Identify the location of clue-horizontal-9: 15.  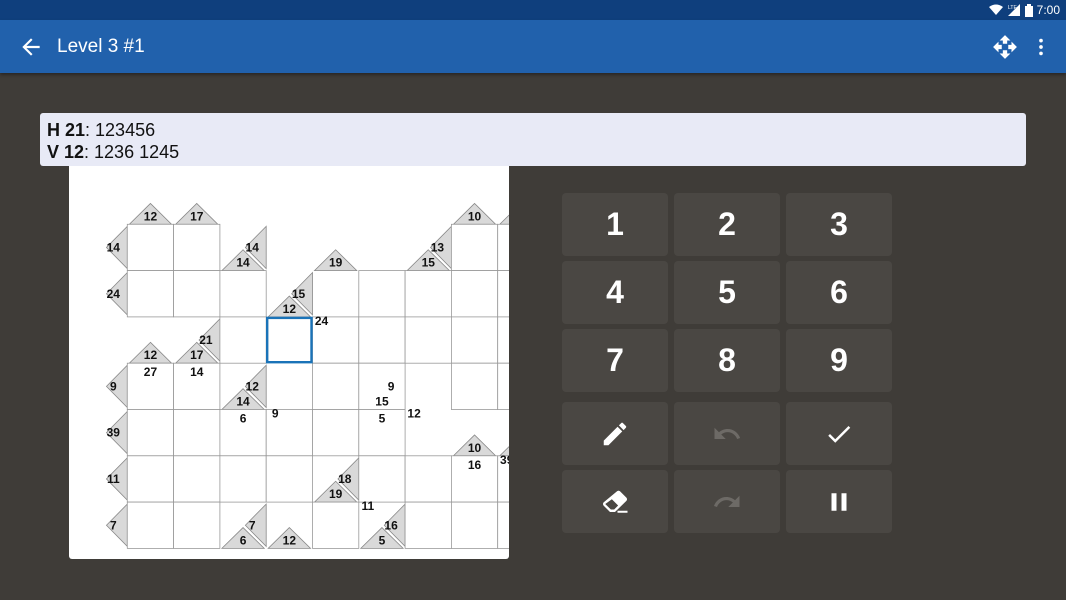
(299, 294).